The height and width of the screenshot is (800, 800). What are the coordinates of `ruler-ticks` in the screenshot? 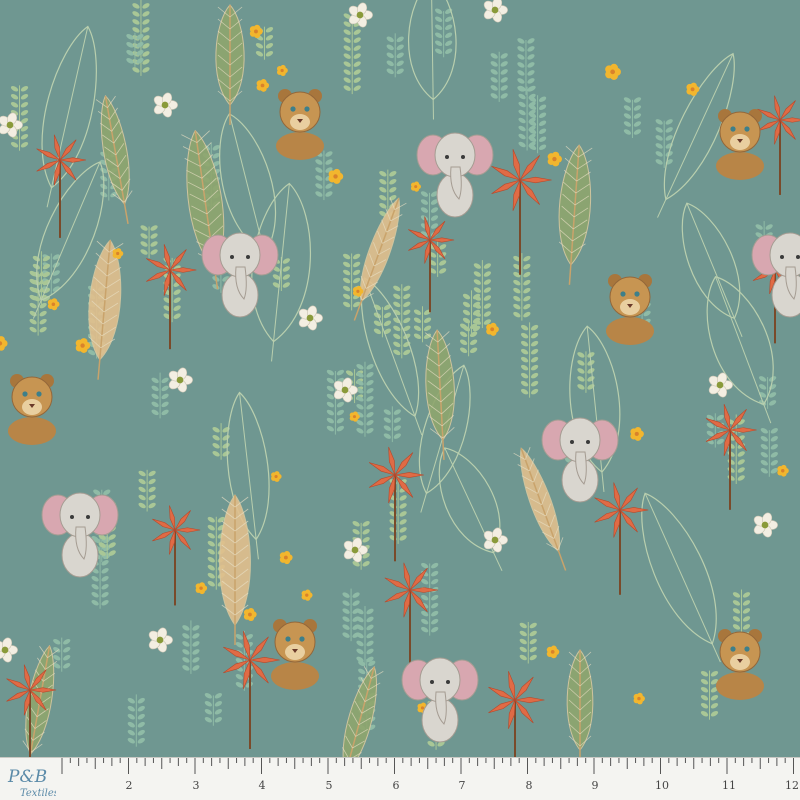 It's located at (427, 766).